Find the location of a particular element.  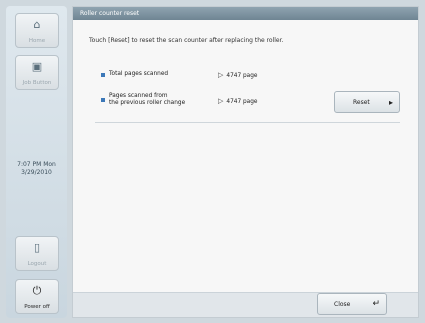

since-roller-value-row: ▷ 4747 page is located at coordinates (237, 101).